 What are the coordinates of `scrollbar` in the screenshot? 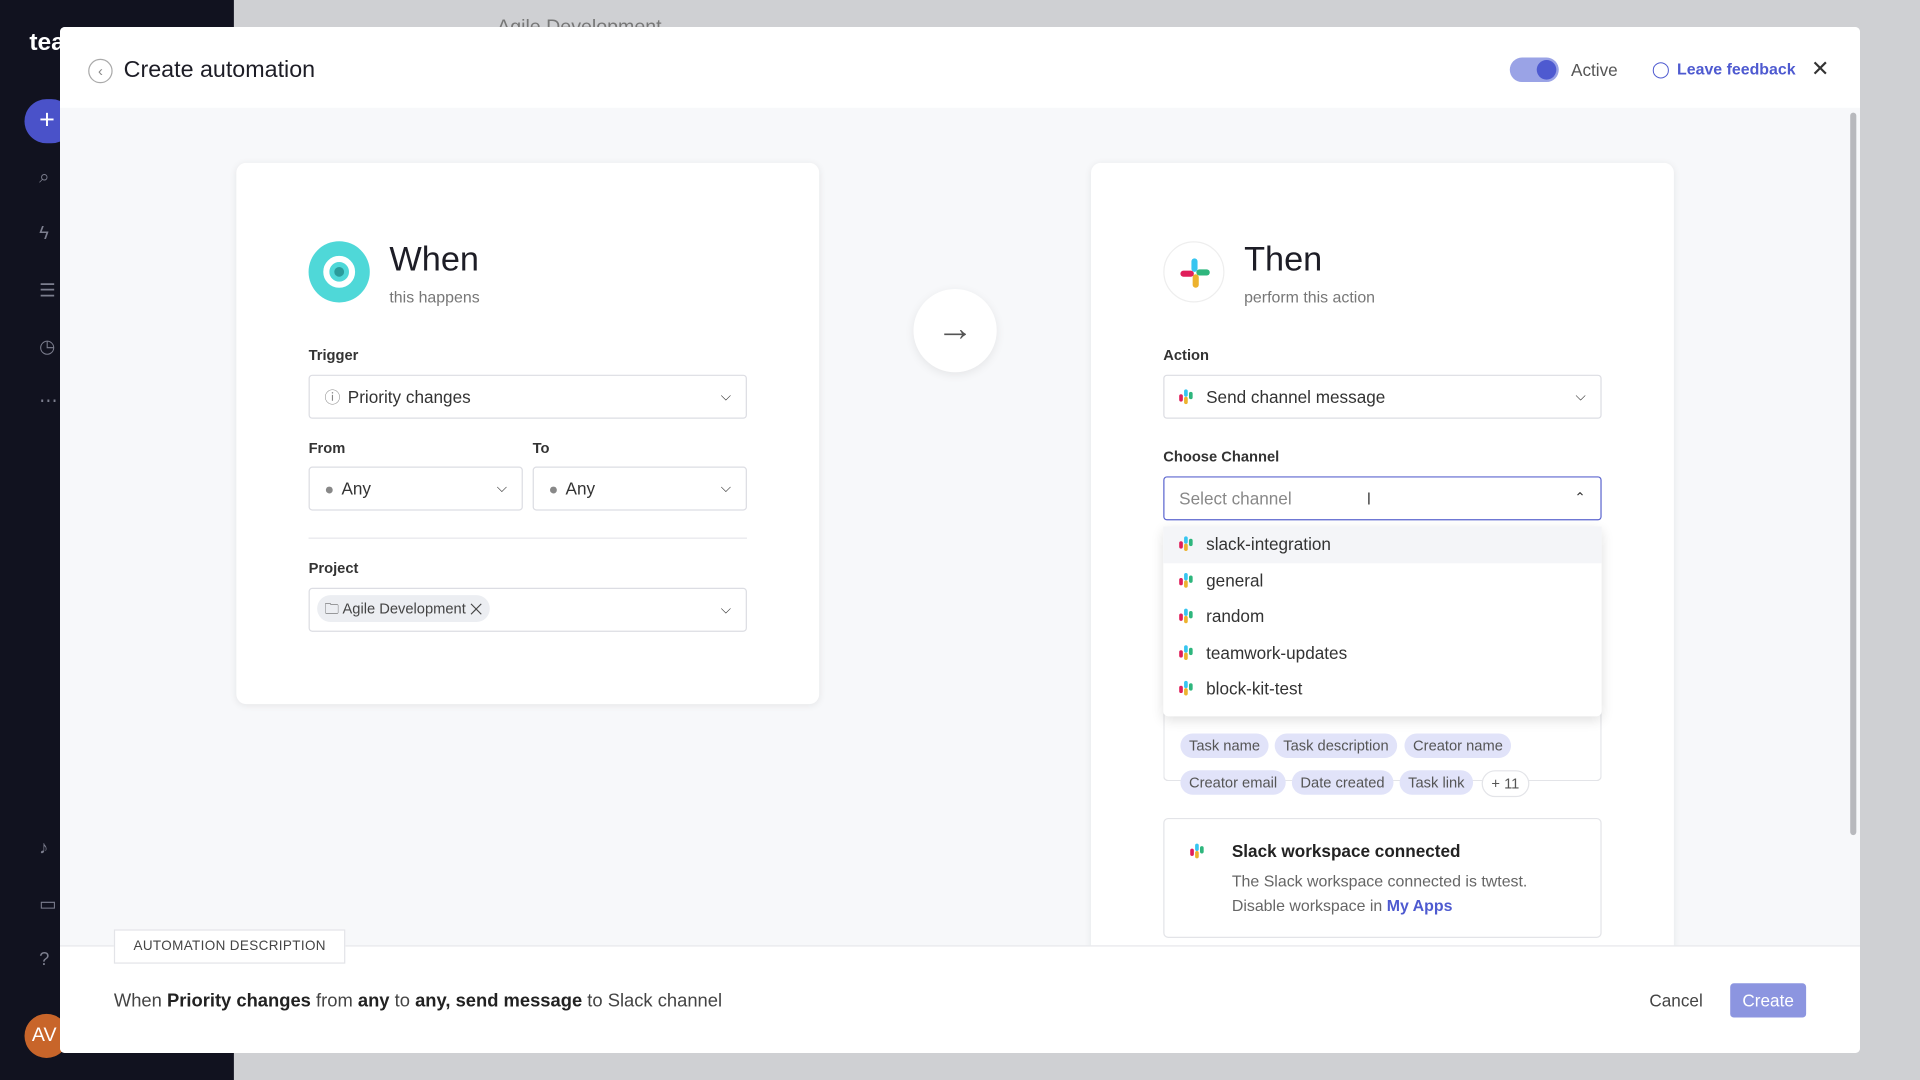 It's located at (1853, 474).